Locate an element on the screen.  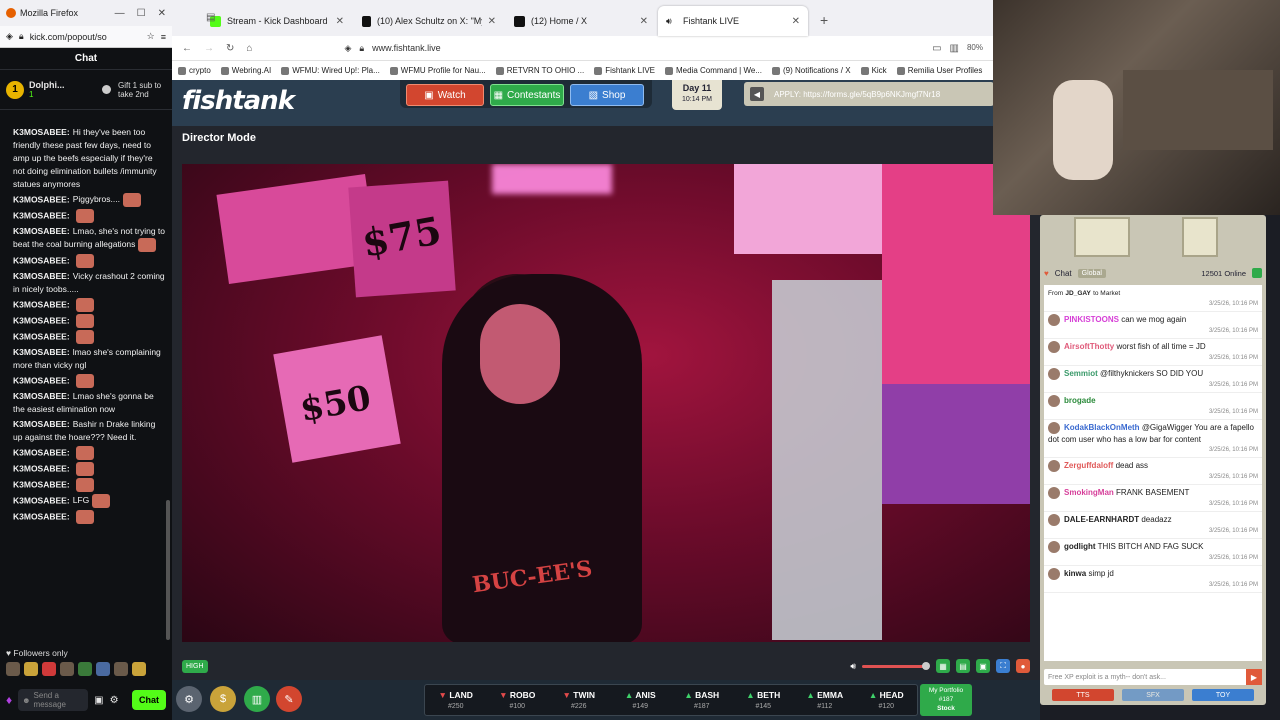
bookmark-item: Webring.AI is located at coordinates (245, 70).